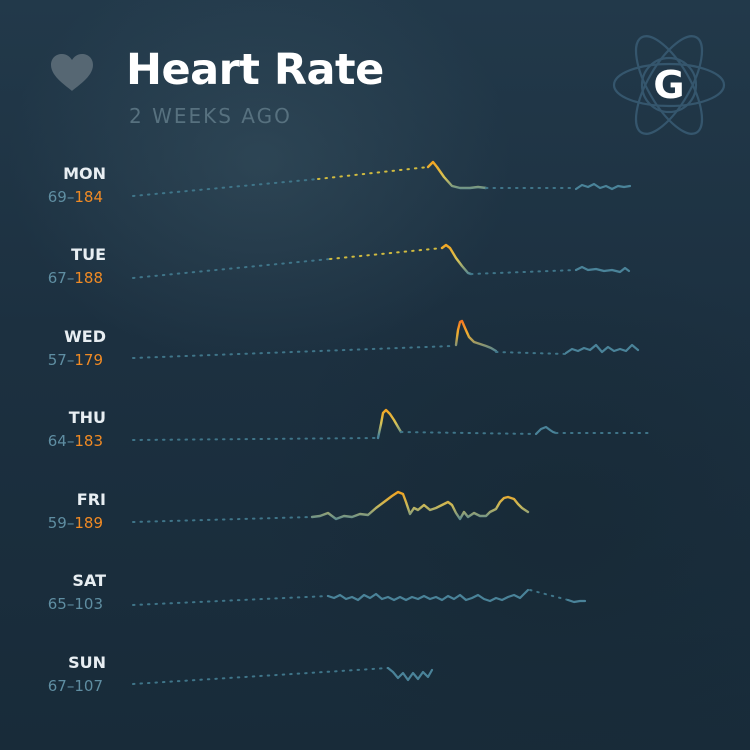 This screenshot has height=750, width=750. What do you see at coordinates (359, 597) in the screenshot?
I see `trace-sat` at bounding box center [359, 597].